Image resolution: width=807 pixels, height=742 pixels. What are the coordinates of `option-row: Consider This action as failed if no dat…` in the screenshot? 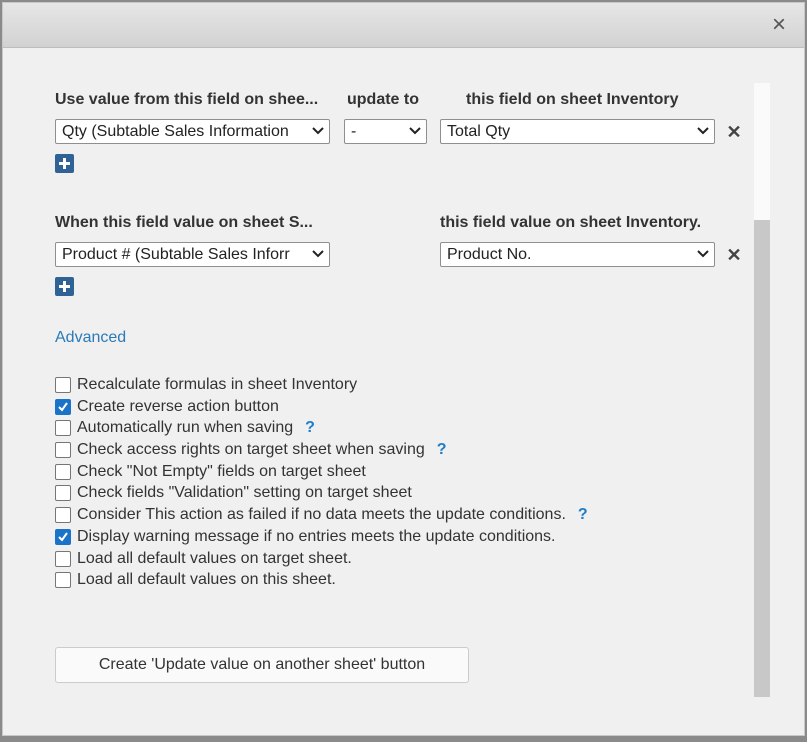 It's located at (321, 515).